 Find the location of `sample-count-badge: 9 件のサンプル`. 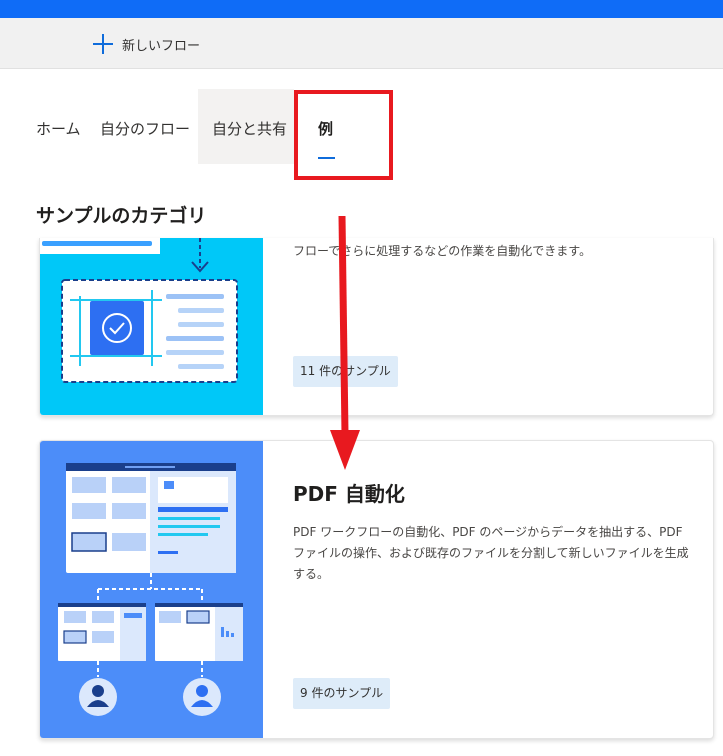

sample-count-badge: 9 件のサンプル is located at coordinates (342, 693).